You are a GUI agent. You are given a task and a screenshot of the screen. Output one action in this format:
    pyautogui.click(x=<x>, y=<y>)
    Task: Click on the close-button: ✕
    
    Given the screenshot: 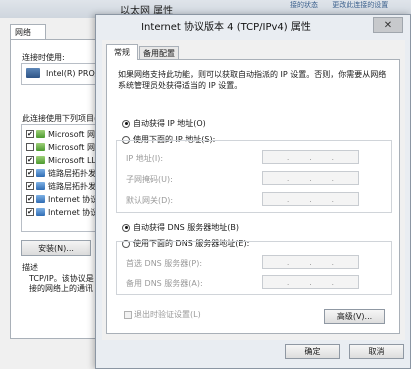 What is the action you would take?
    pyautogui.click(x=388, y=25)
    